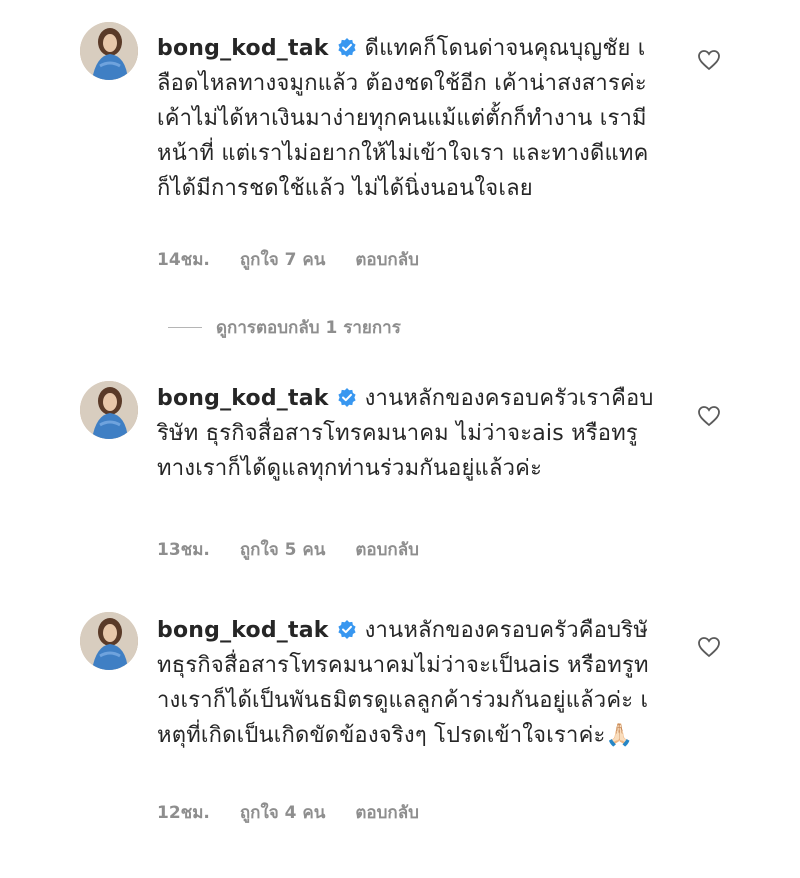  What do you see at coordinates (283, 813) in the screenshot?
I see `likes-count: ถูกใจ 4 คน` at bounding box center [283, 813].